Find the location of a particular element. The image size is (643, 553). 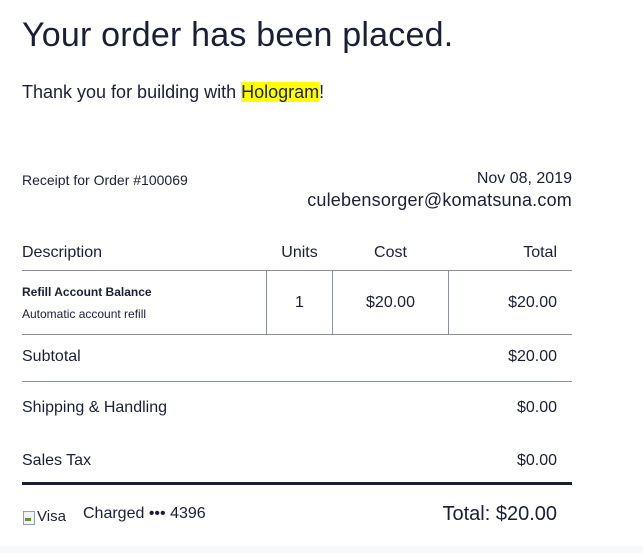

shipping-value: $0.00 is located at coordinates (536, 407).